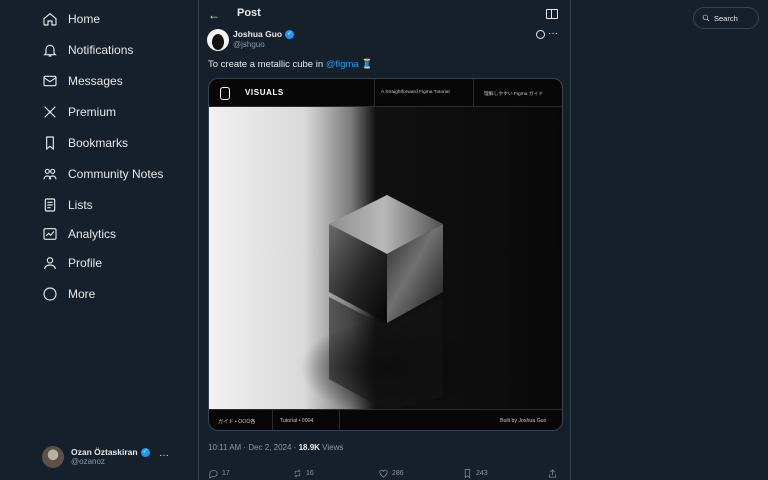 This screenshot has width=768, height=480. I want to click on list-icon, so click(50, 205).